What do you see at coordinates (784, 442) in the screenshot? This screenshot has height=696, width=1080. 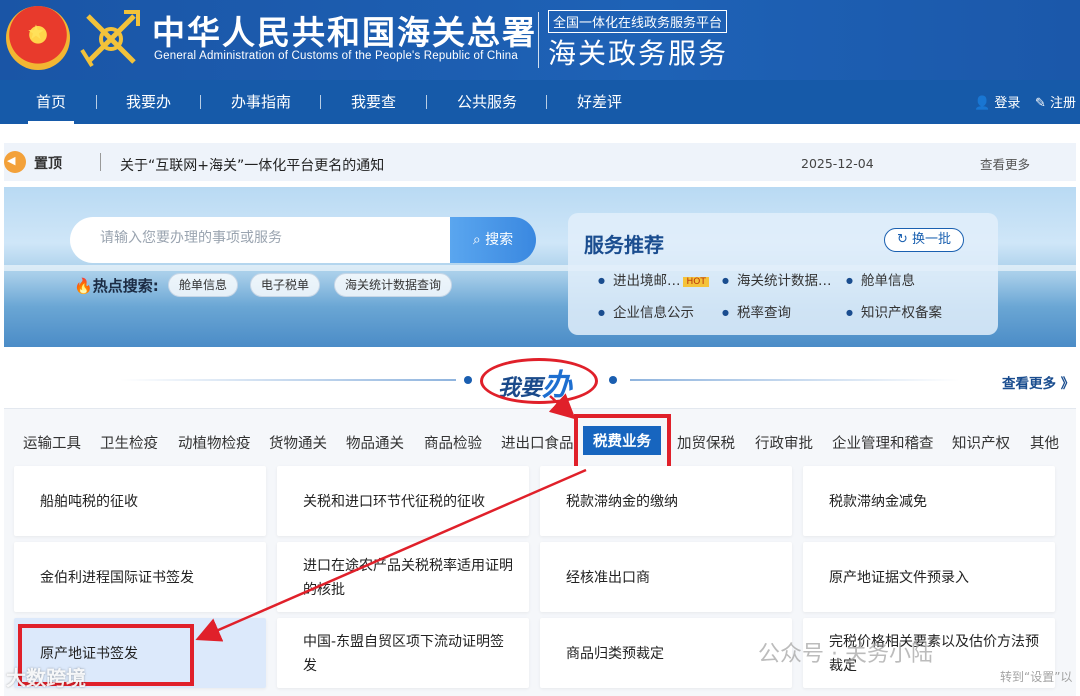 I see `tab-admin-approval: 行政审批` at bounding box center [784, 442].